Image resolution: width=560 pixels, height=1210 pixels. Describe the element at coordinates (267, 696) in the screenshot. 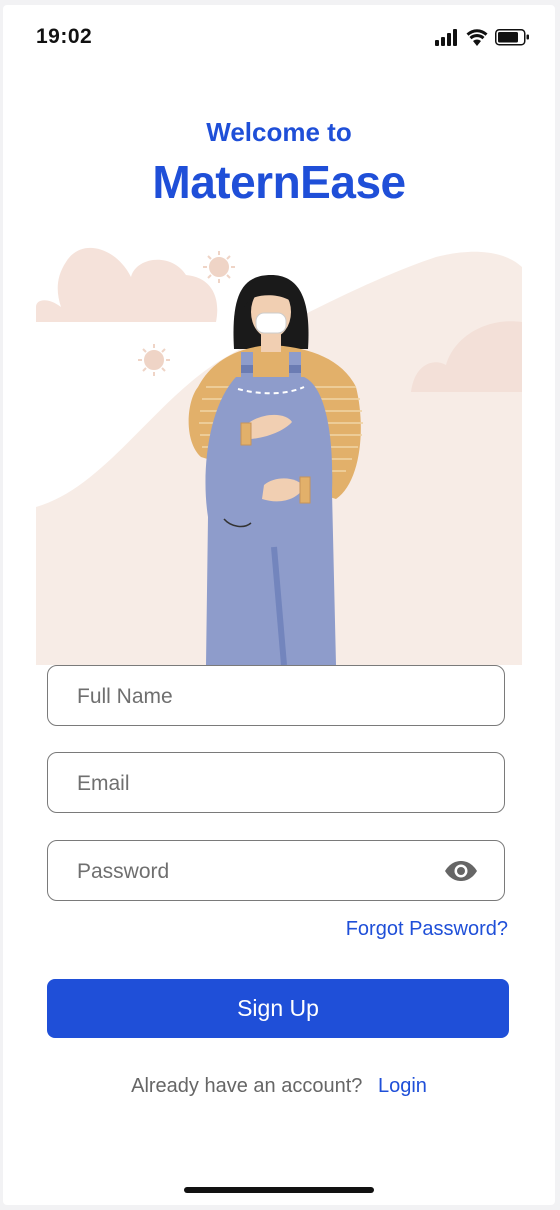

I see `full-name-input` at that location.